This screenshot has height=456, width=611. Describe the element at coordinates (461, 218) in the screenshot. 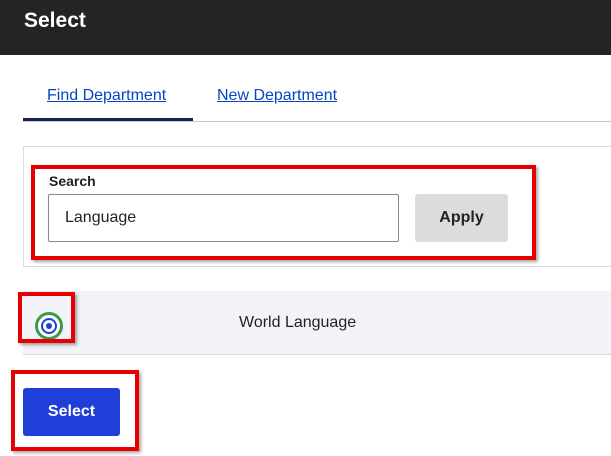

I see `apply-button: Apply` at that location.